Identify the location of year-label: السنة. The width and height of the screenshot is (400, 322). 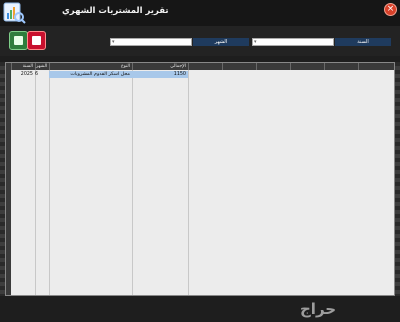
(363, 42).